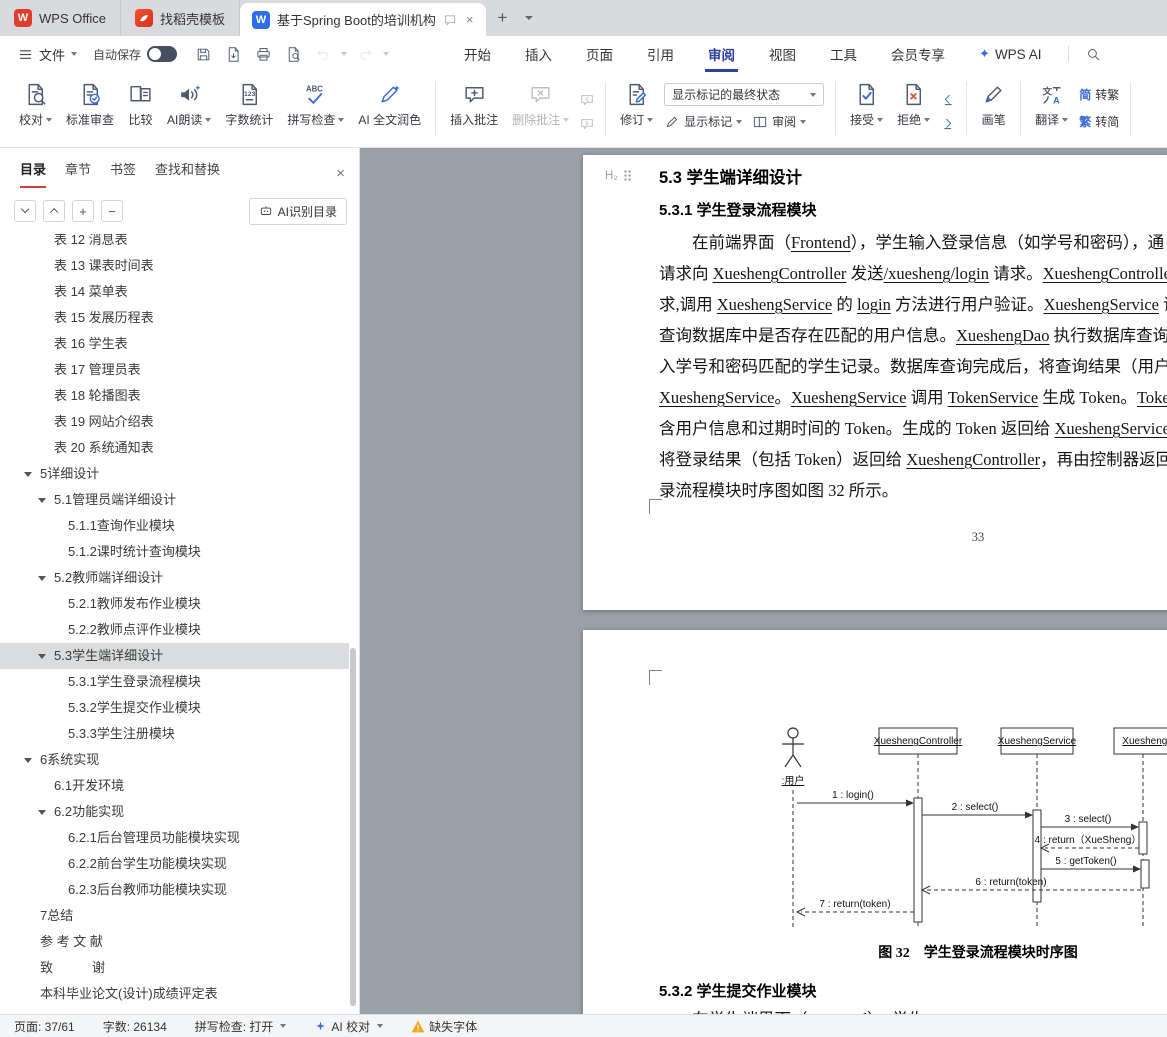  Describe the element at coordinates (529, 18) in the screenshot. I see `tab-list-dropdown` at that location.